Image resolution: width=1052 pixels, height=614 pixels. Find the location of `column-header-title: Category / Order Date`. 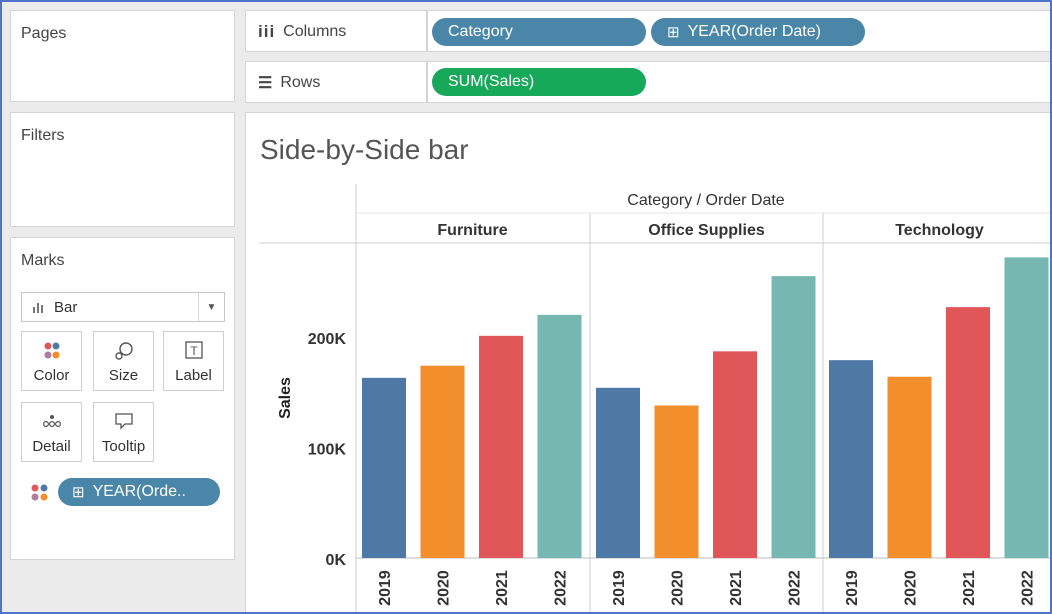

column-header-title: Category / Order Date is located at coordinates (706, 200).